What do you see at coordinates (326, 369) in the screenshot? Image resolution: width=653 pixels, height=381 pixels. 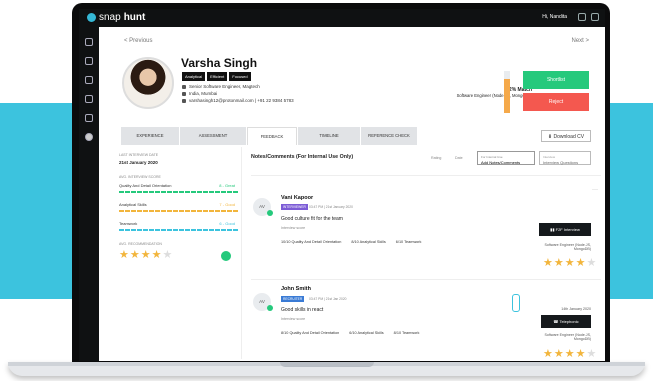 I see `laptop-base` at bounding box center [326, 369].